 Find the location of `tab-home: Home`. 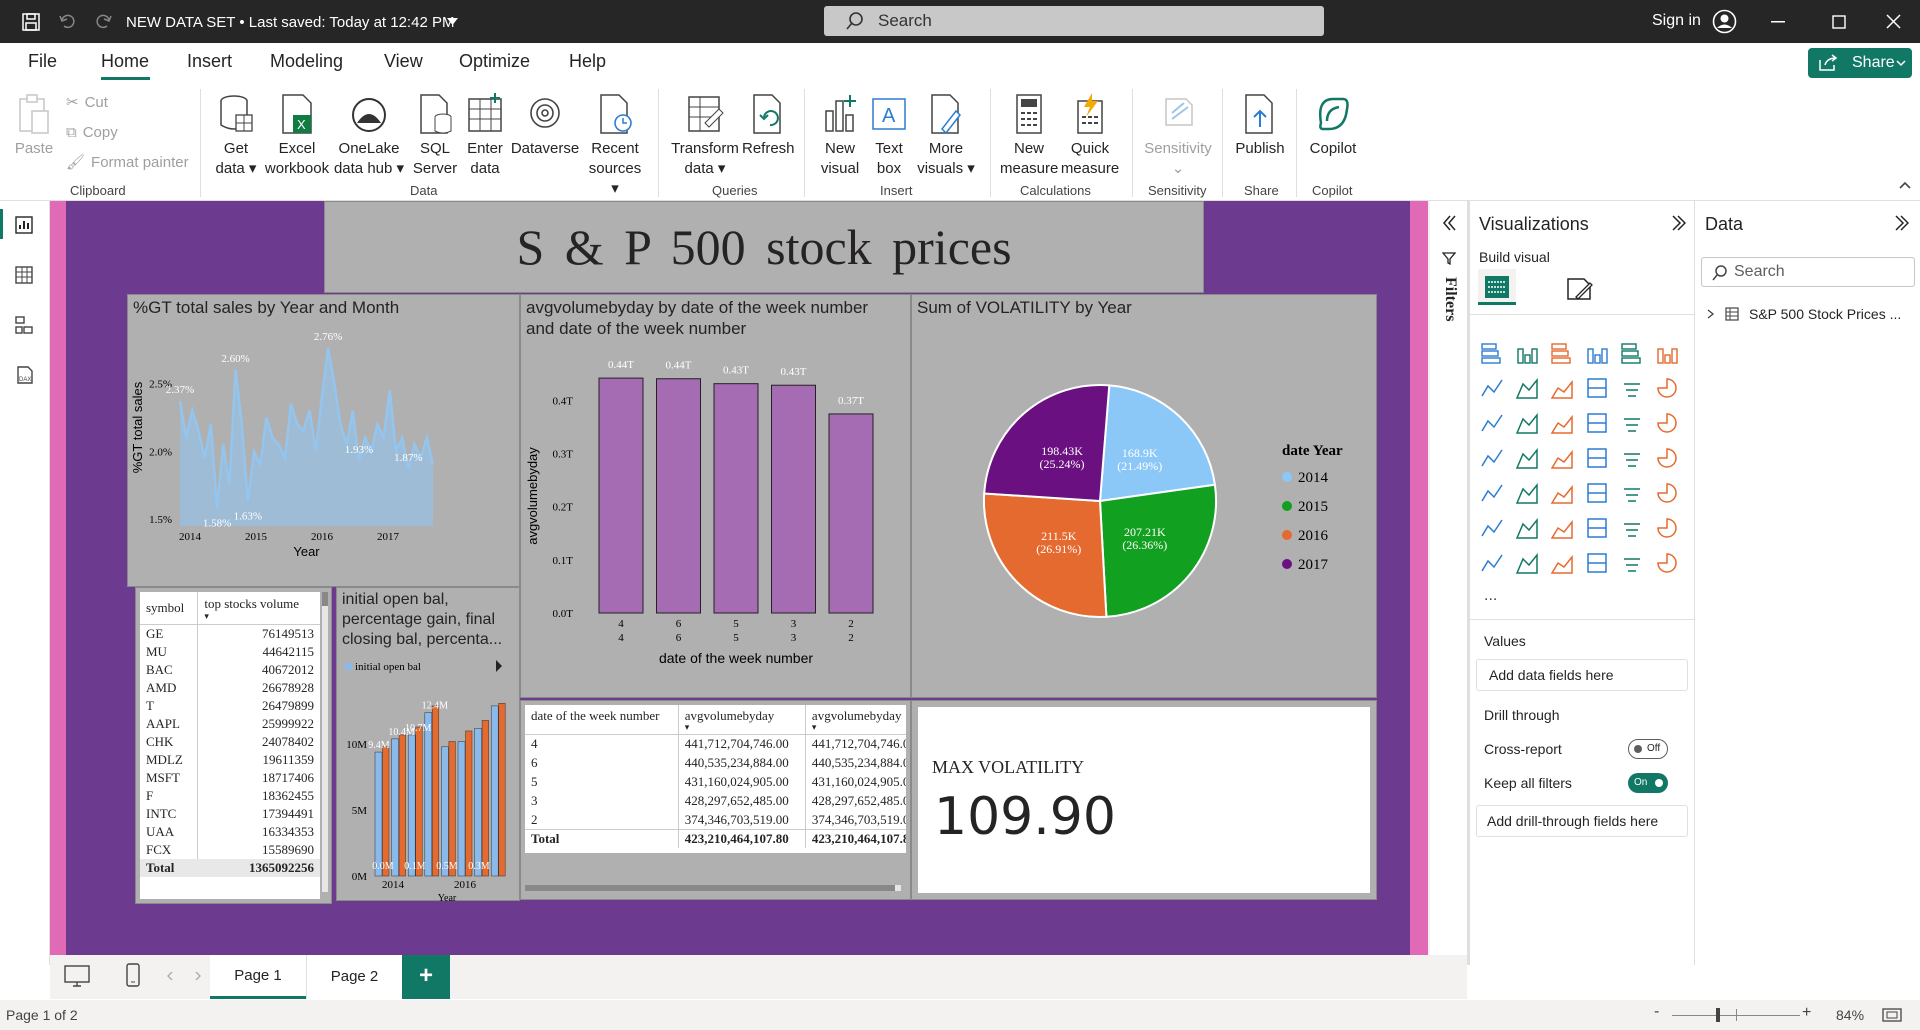

tab-home: Home is located at coordinates (125, 61).